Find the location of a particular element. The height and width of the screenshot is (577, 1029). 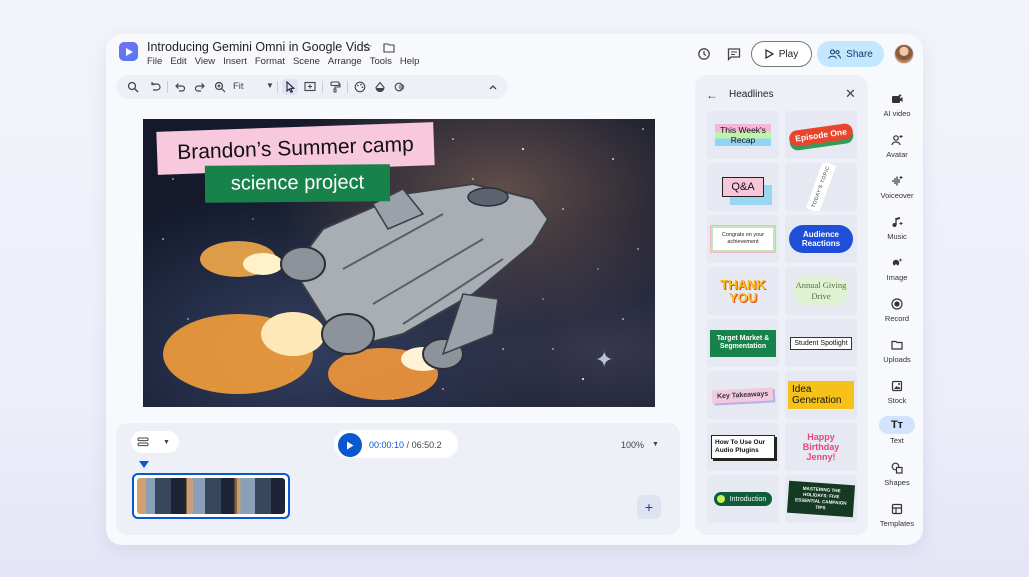

scene-clip is located at coordinates (211, 496).